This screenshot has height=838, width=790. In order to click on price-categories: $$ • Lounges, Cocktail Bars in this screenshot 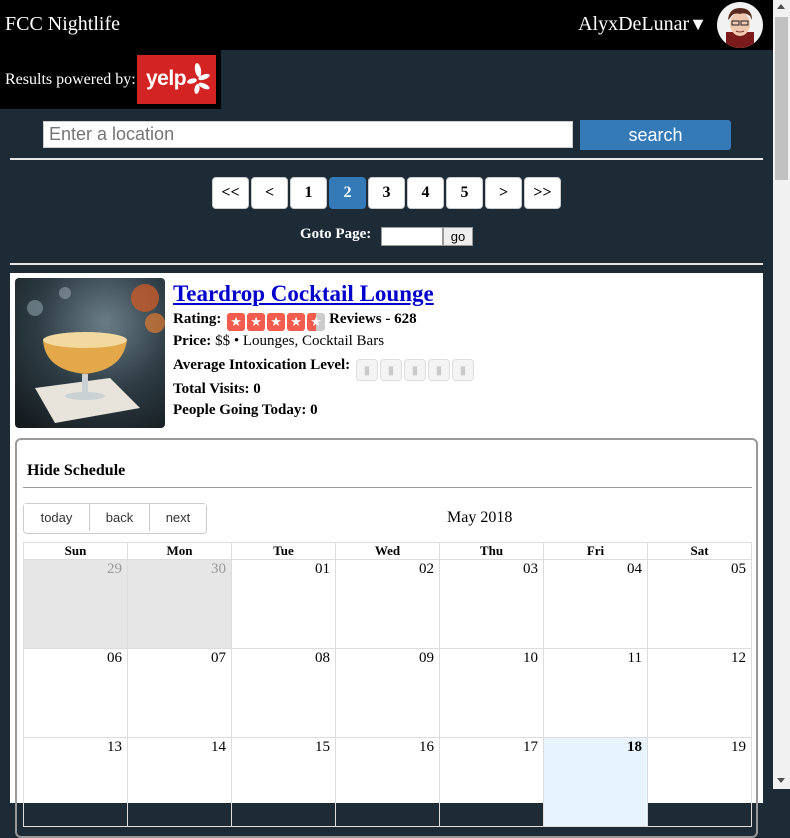, I will do `click(300, 341)`.